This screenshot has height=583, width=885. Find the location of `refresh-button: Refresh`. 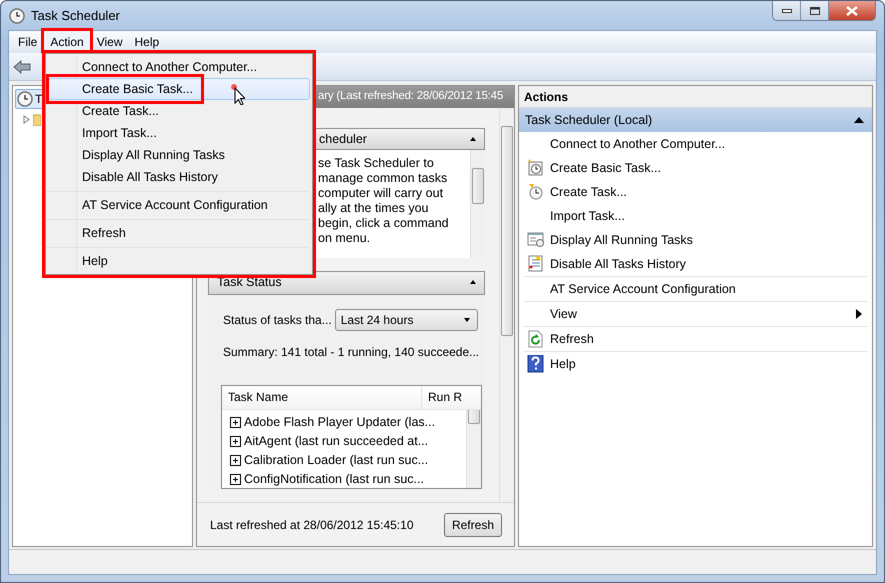

refresh-button: Refresh is located at coordinates (473, 524).